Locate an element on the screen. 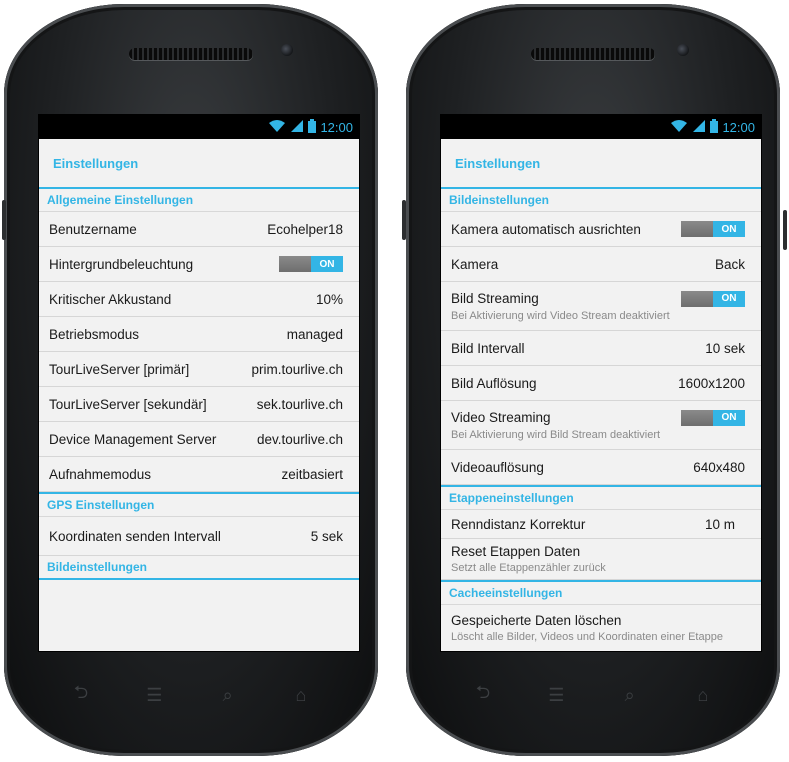  setting-value: 10% is located at coordinates (329, 299).